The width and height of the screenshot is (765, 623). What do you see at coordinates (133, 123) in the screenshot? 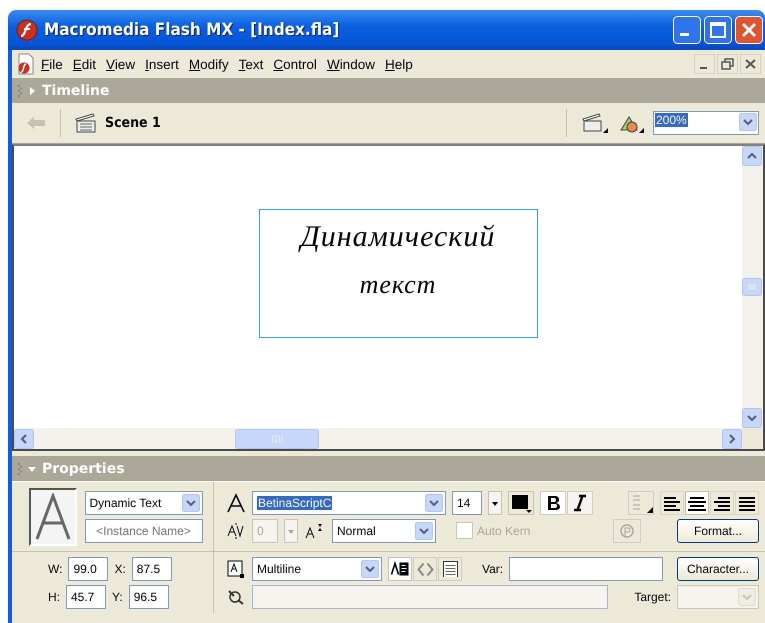
I see `scene-label: Scene 1` at bounding box center [133, 123].